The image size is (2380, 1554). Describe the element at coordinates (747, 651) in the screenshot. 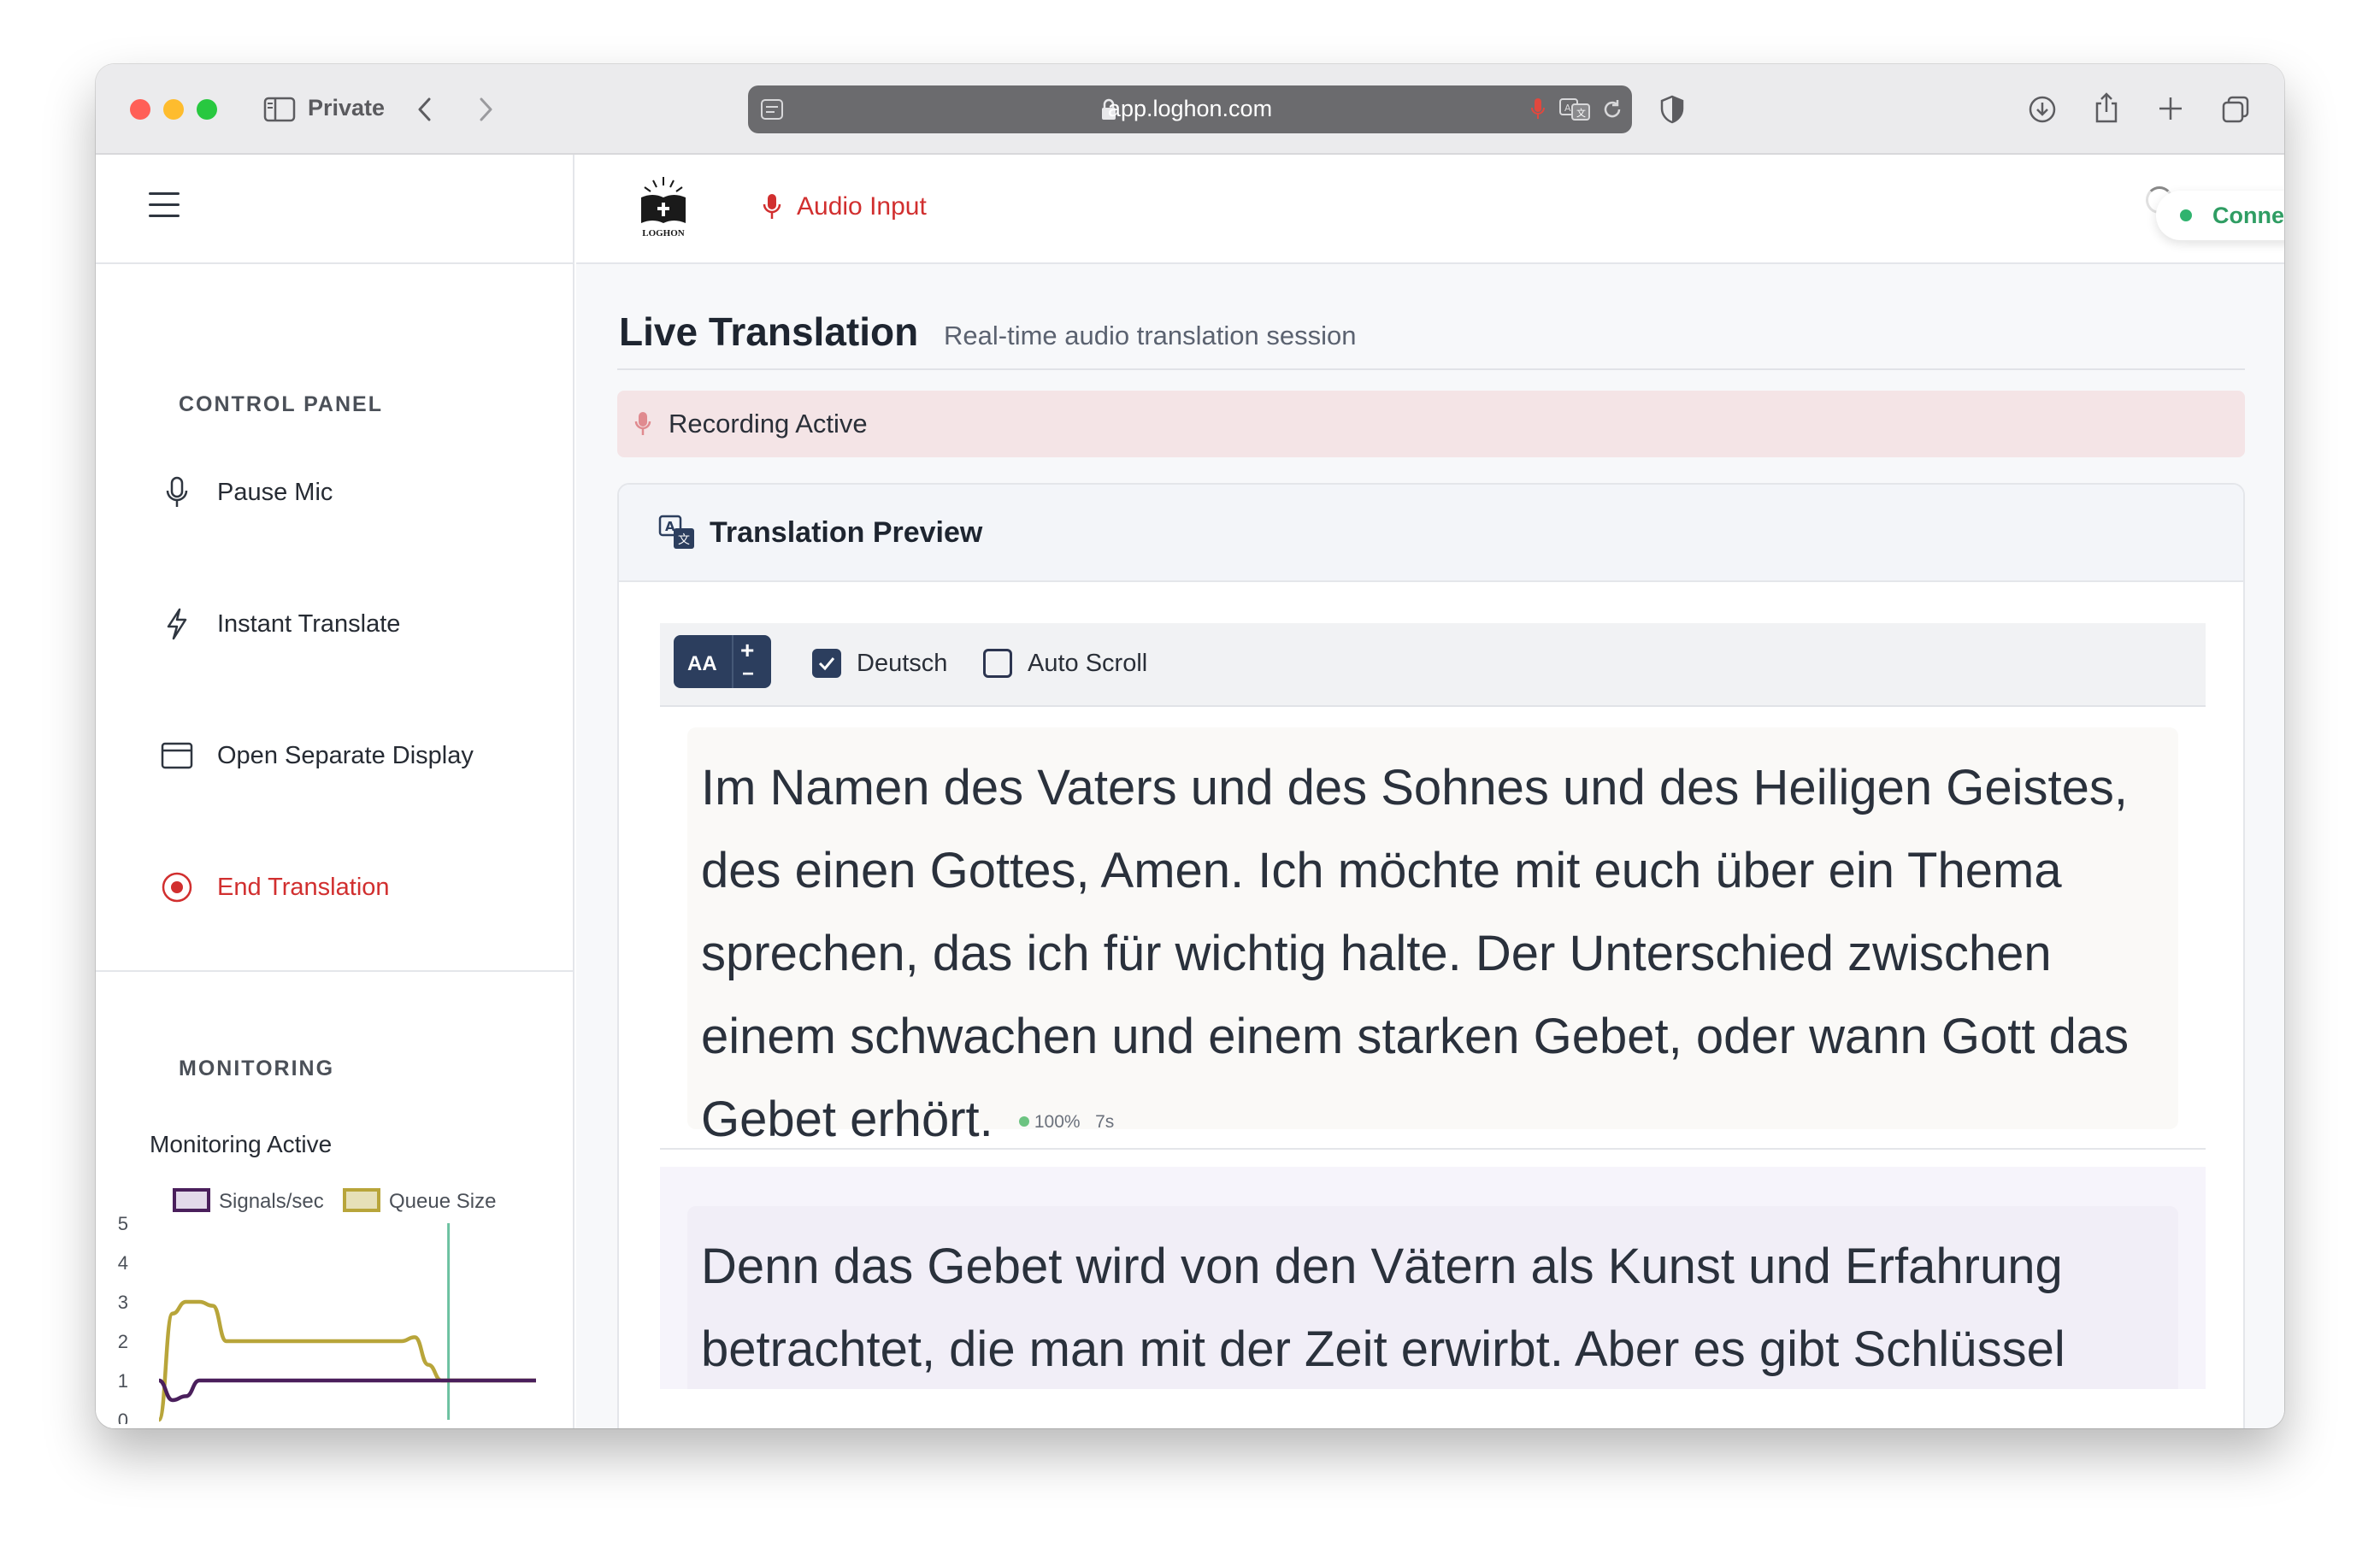

I see `font-increase-icon: +` at that location.